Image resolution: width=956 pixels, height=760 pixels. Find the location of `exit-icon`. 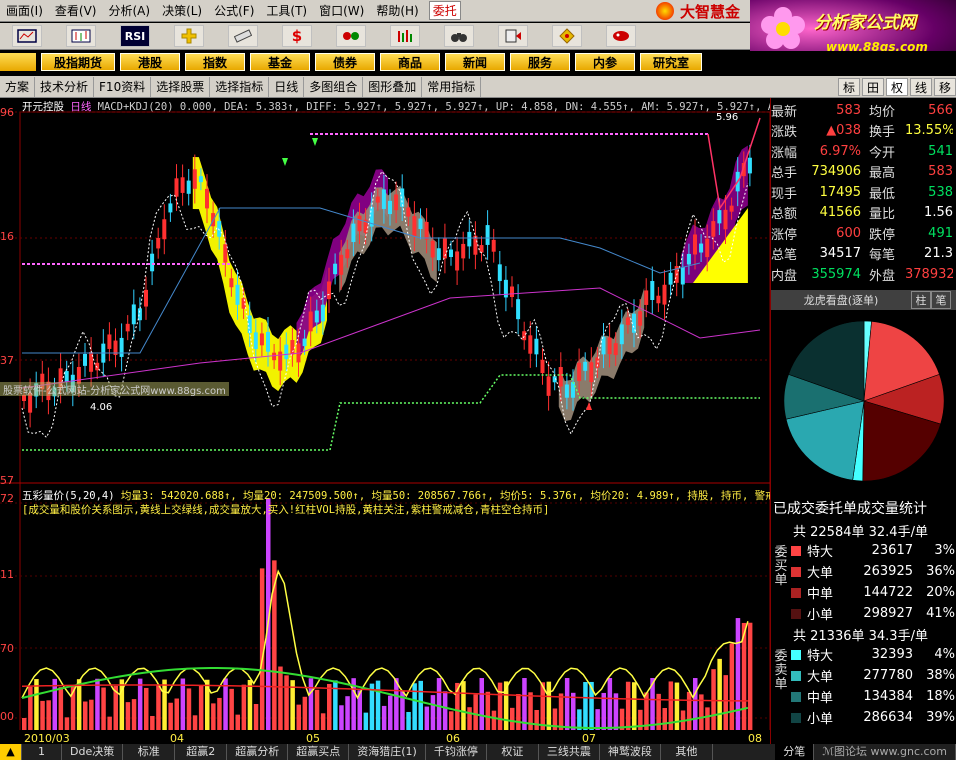

exit-icon is located at coordinates (513, 36).